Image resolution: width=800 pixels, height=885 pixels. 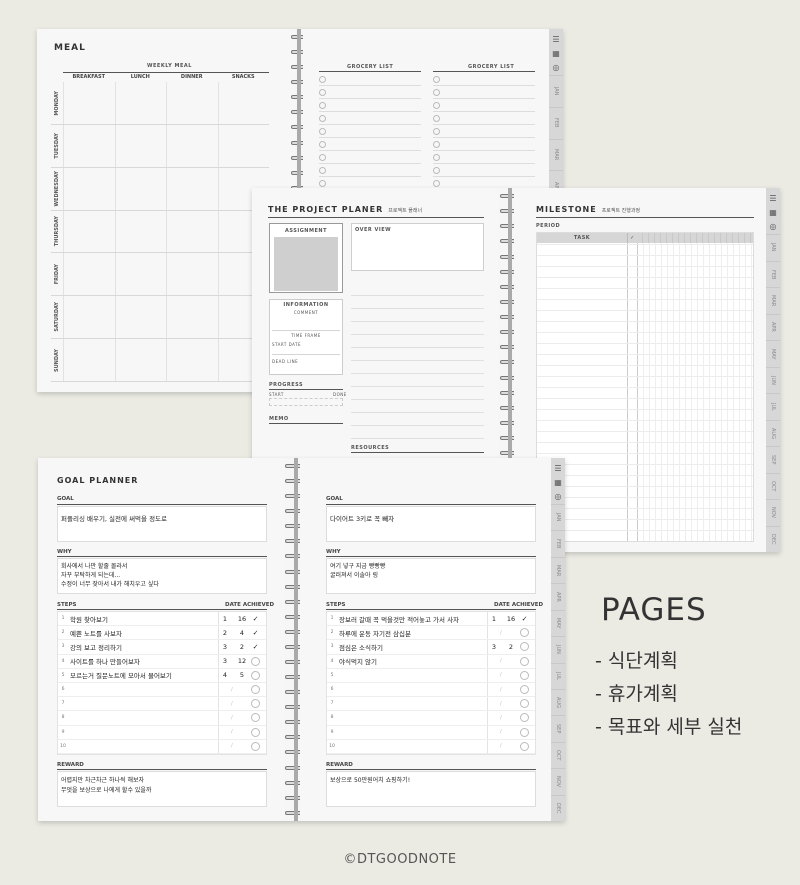 What do you see at coordinates (431, 647) in the screenshot?
I see `step-row: 3 점심은 소식하기 3 2` at bounding box center [431, 647].